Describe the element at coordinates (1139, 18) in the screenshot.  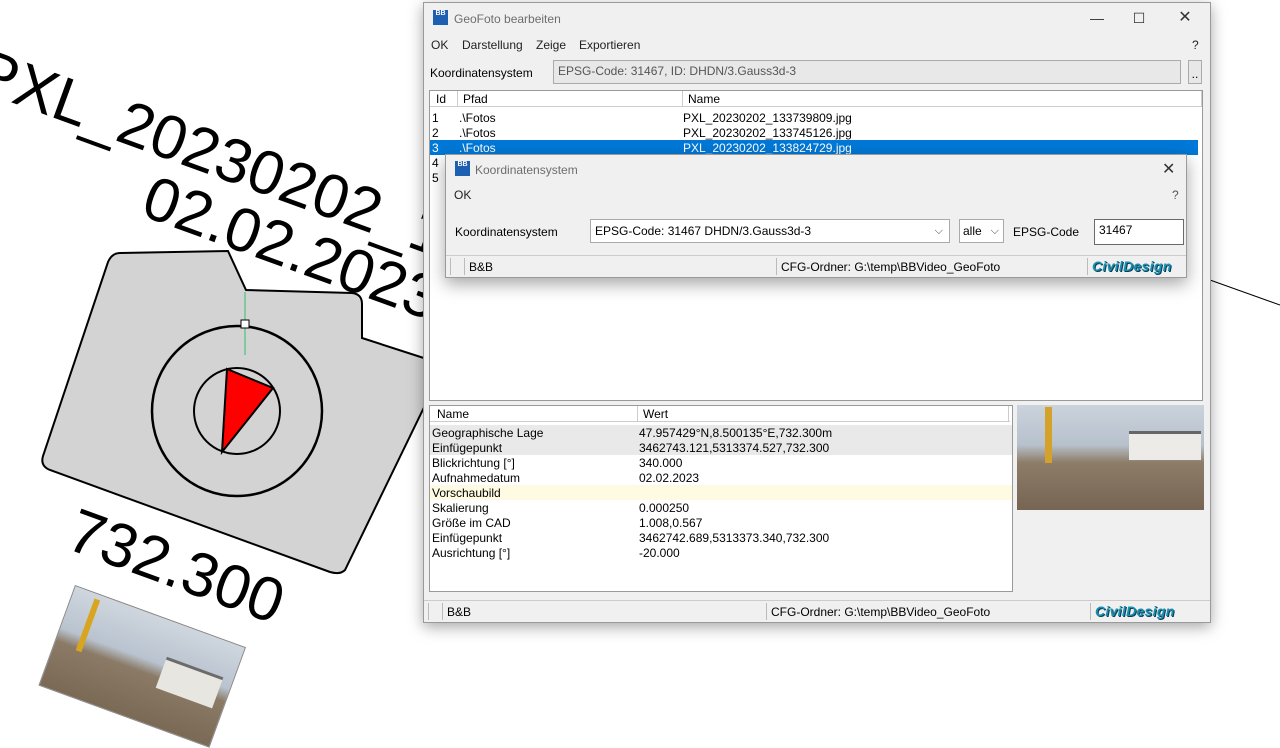
I see `maximize-button: ☐` at that location.